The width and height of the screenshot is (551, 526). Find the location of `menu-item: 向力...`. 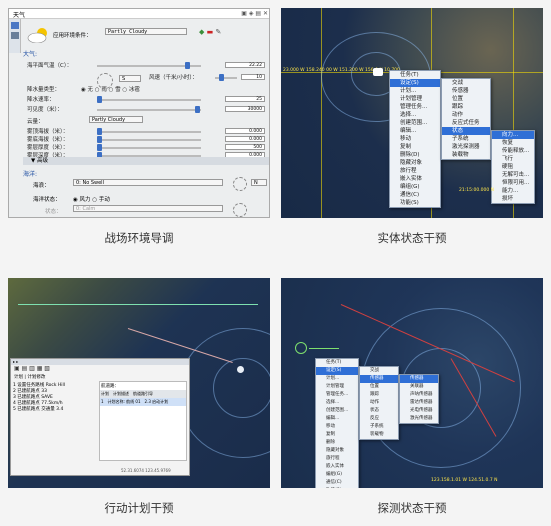

menu-item: 向力... is located at coordinates (513, 135).